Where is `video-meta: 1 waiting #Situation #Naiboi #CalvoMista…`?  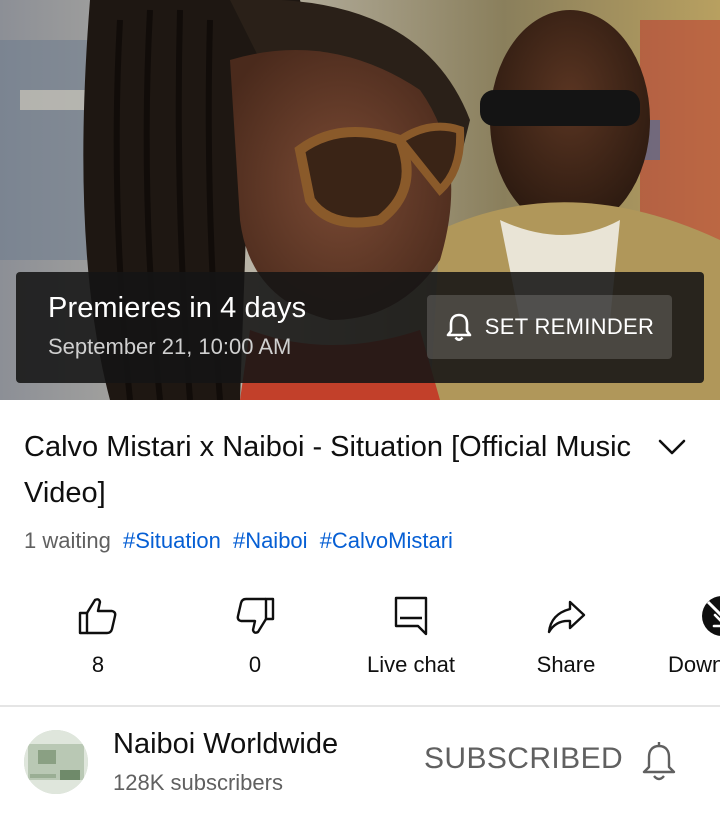 video-meta: 1 waiting #Situation #Naiboi #CalvoMista… is located at coordinates (241, 541).